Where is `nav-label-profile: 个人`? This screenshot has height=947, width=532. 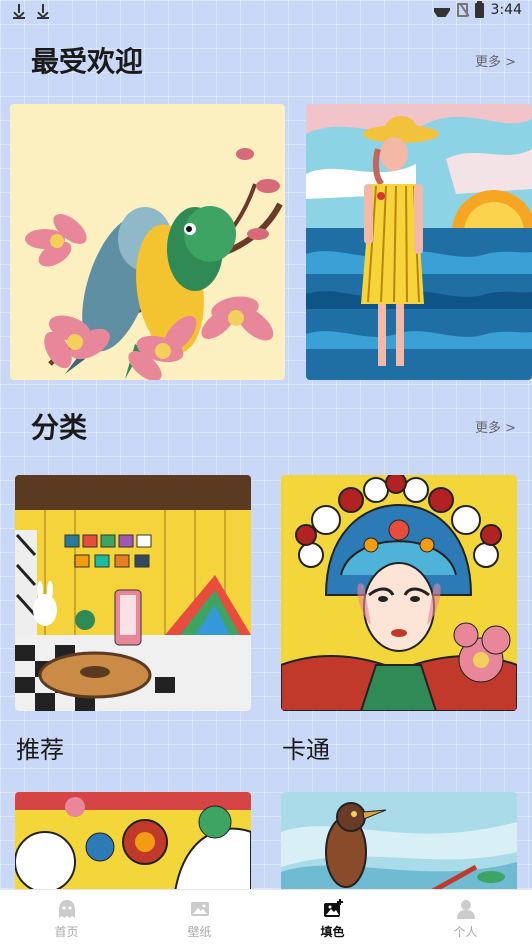
nav-label-profile: 个人 is located at coordinates (465, 931).